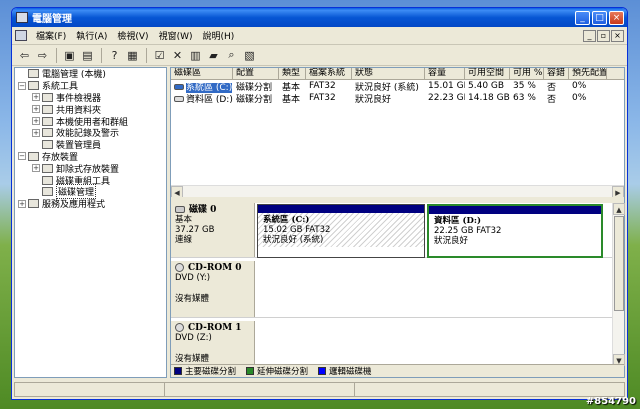  I want to click on show-tree-icon: ▤, so click(87, 55).